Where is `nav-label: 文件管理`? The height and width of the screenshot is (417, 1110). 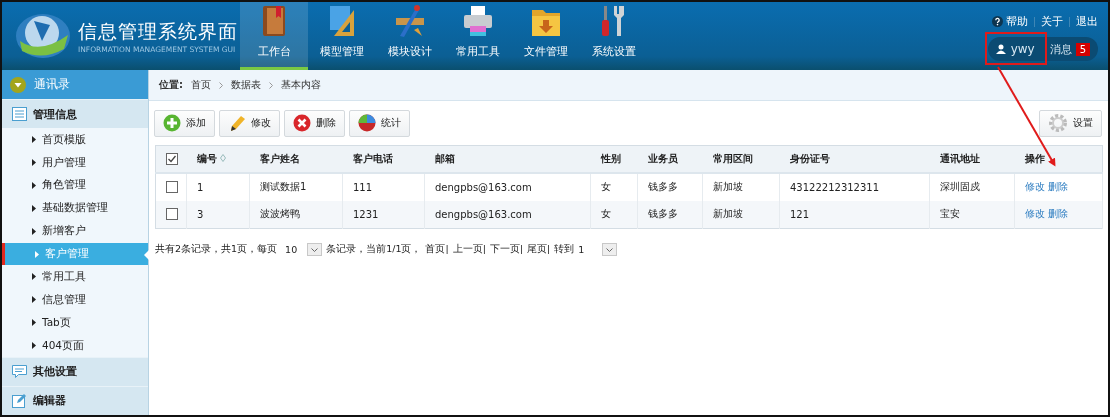
nav-label: 文件管理 is located at coordinates (546, 51).